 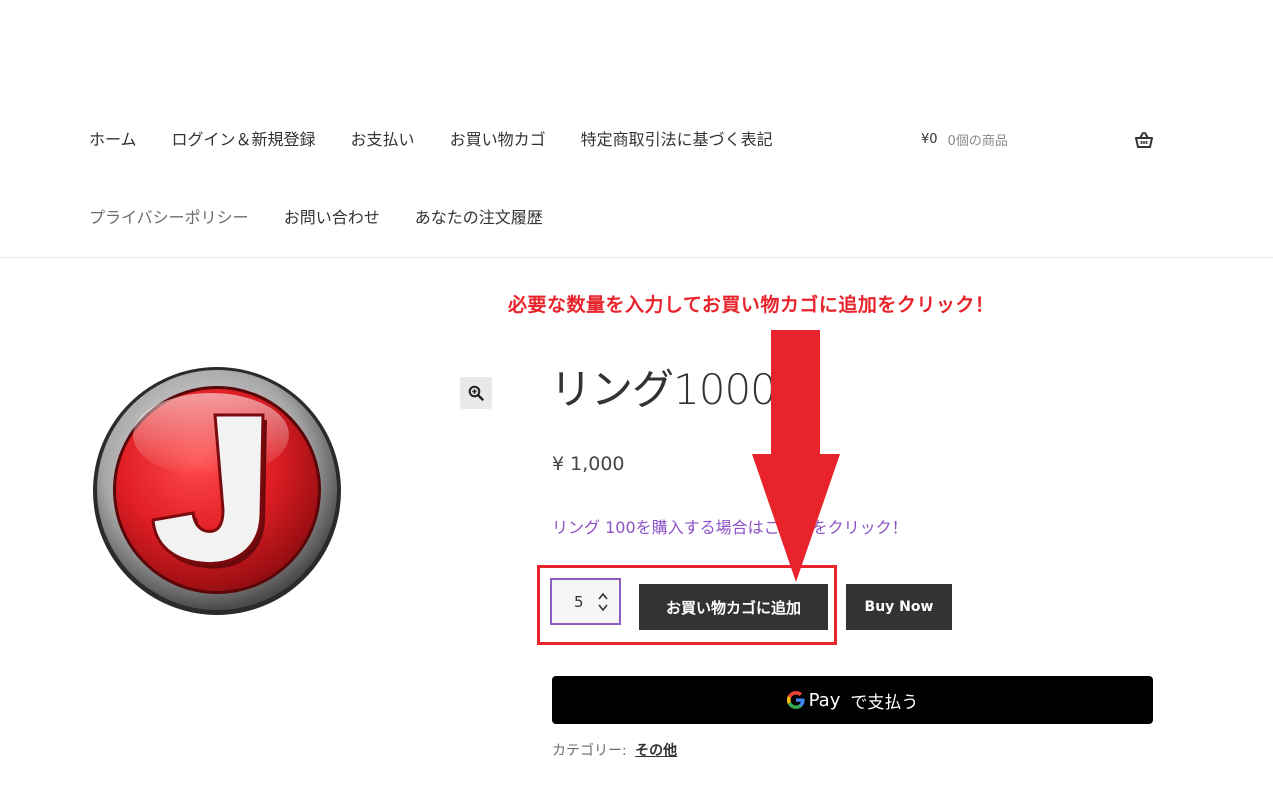 I want to click on nav-item-cart: お買い物カゴ, so click(x=498, y=140).